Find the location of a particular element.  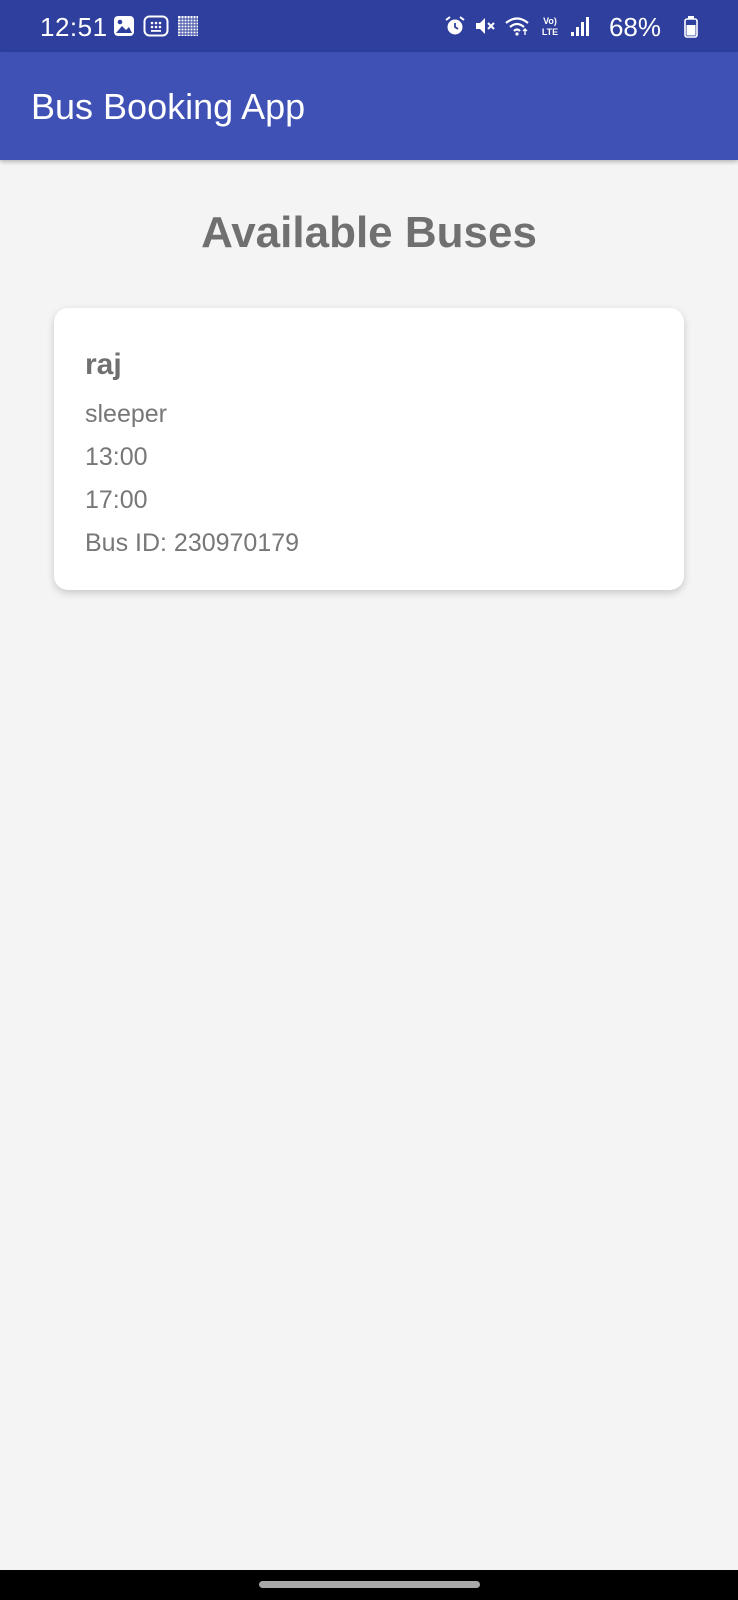

app-title: Bus Booking App is located at coordinates (168, 106).